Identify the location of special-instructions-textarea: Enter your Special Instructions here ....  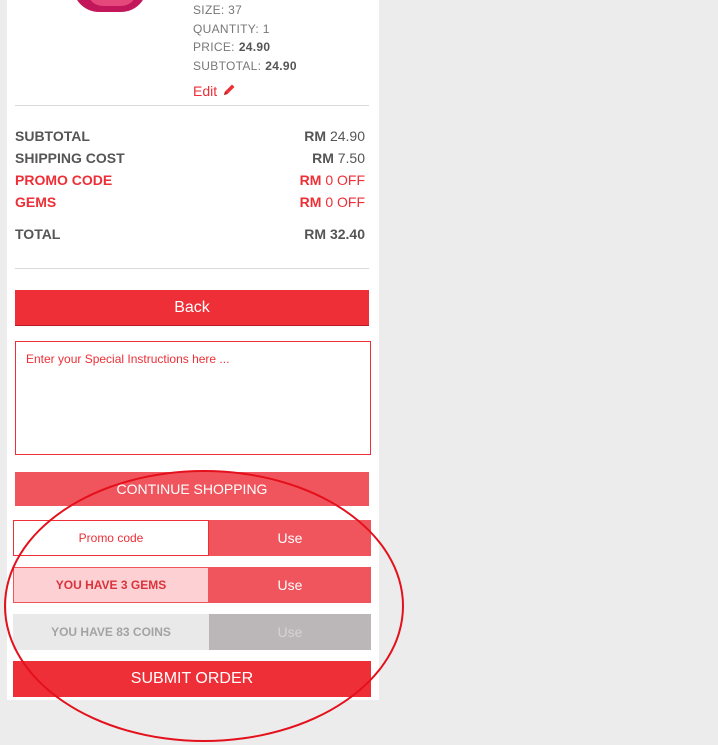
(193, 398).